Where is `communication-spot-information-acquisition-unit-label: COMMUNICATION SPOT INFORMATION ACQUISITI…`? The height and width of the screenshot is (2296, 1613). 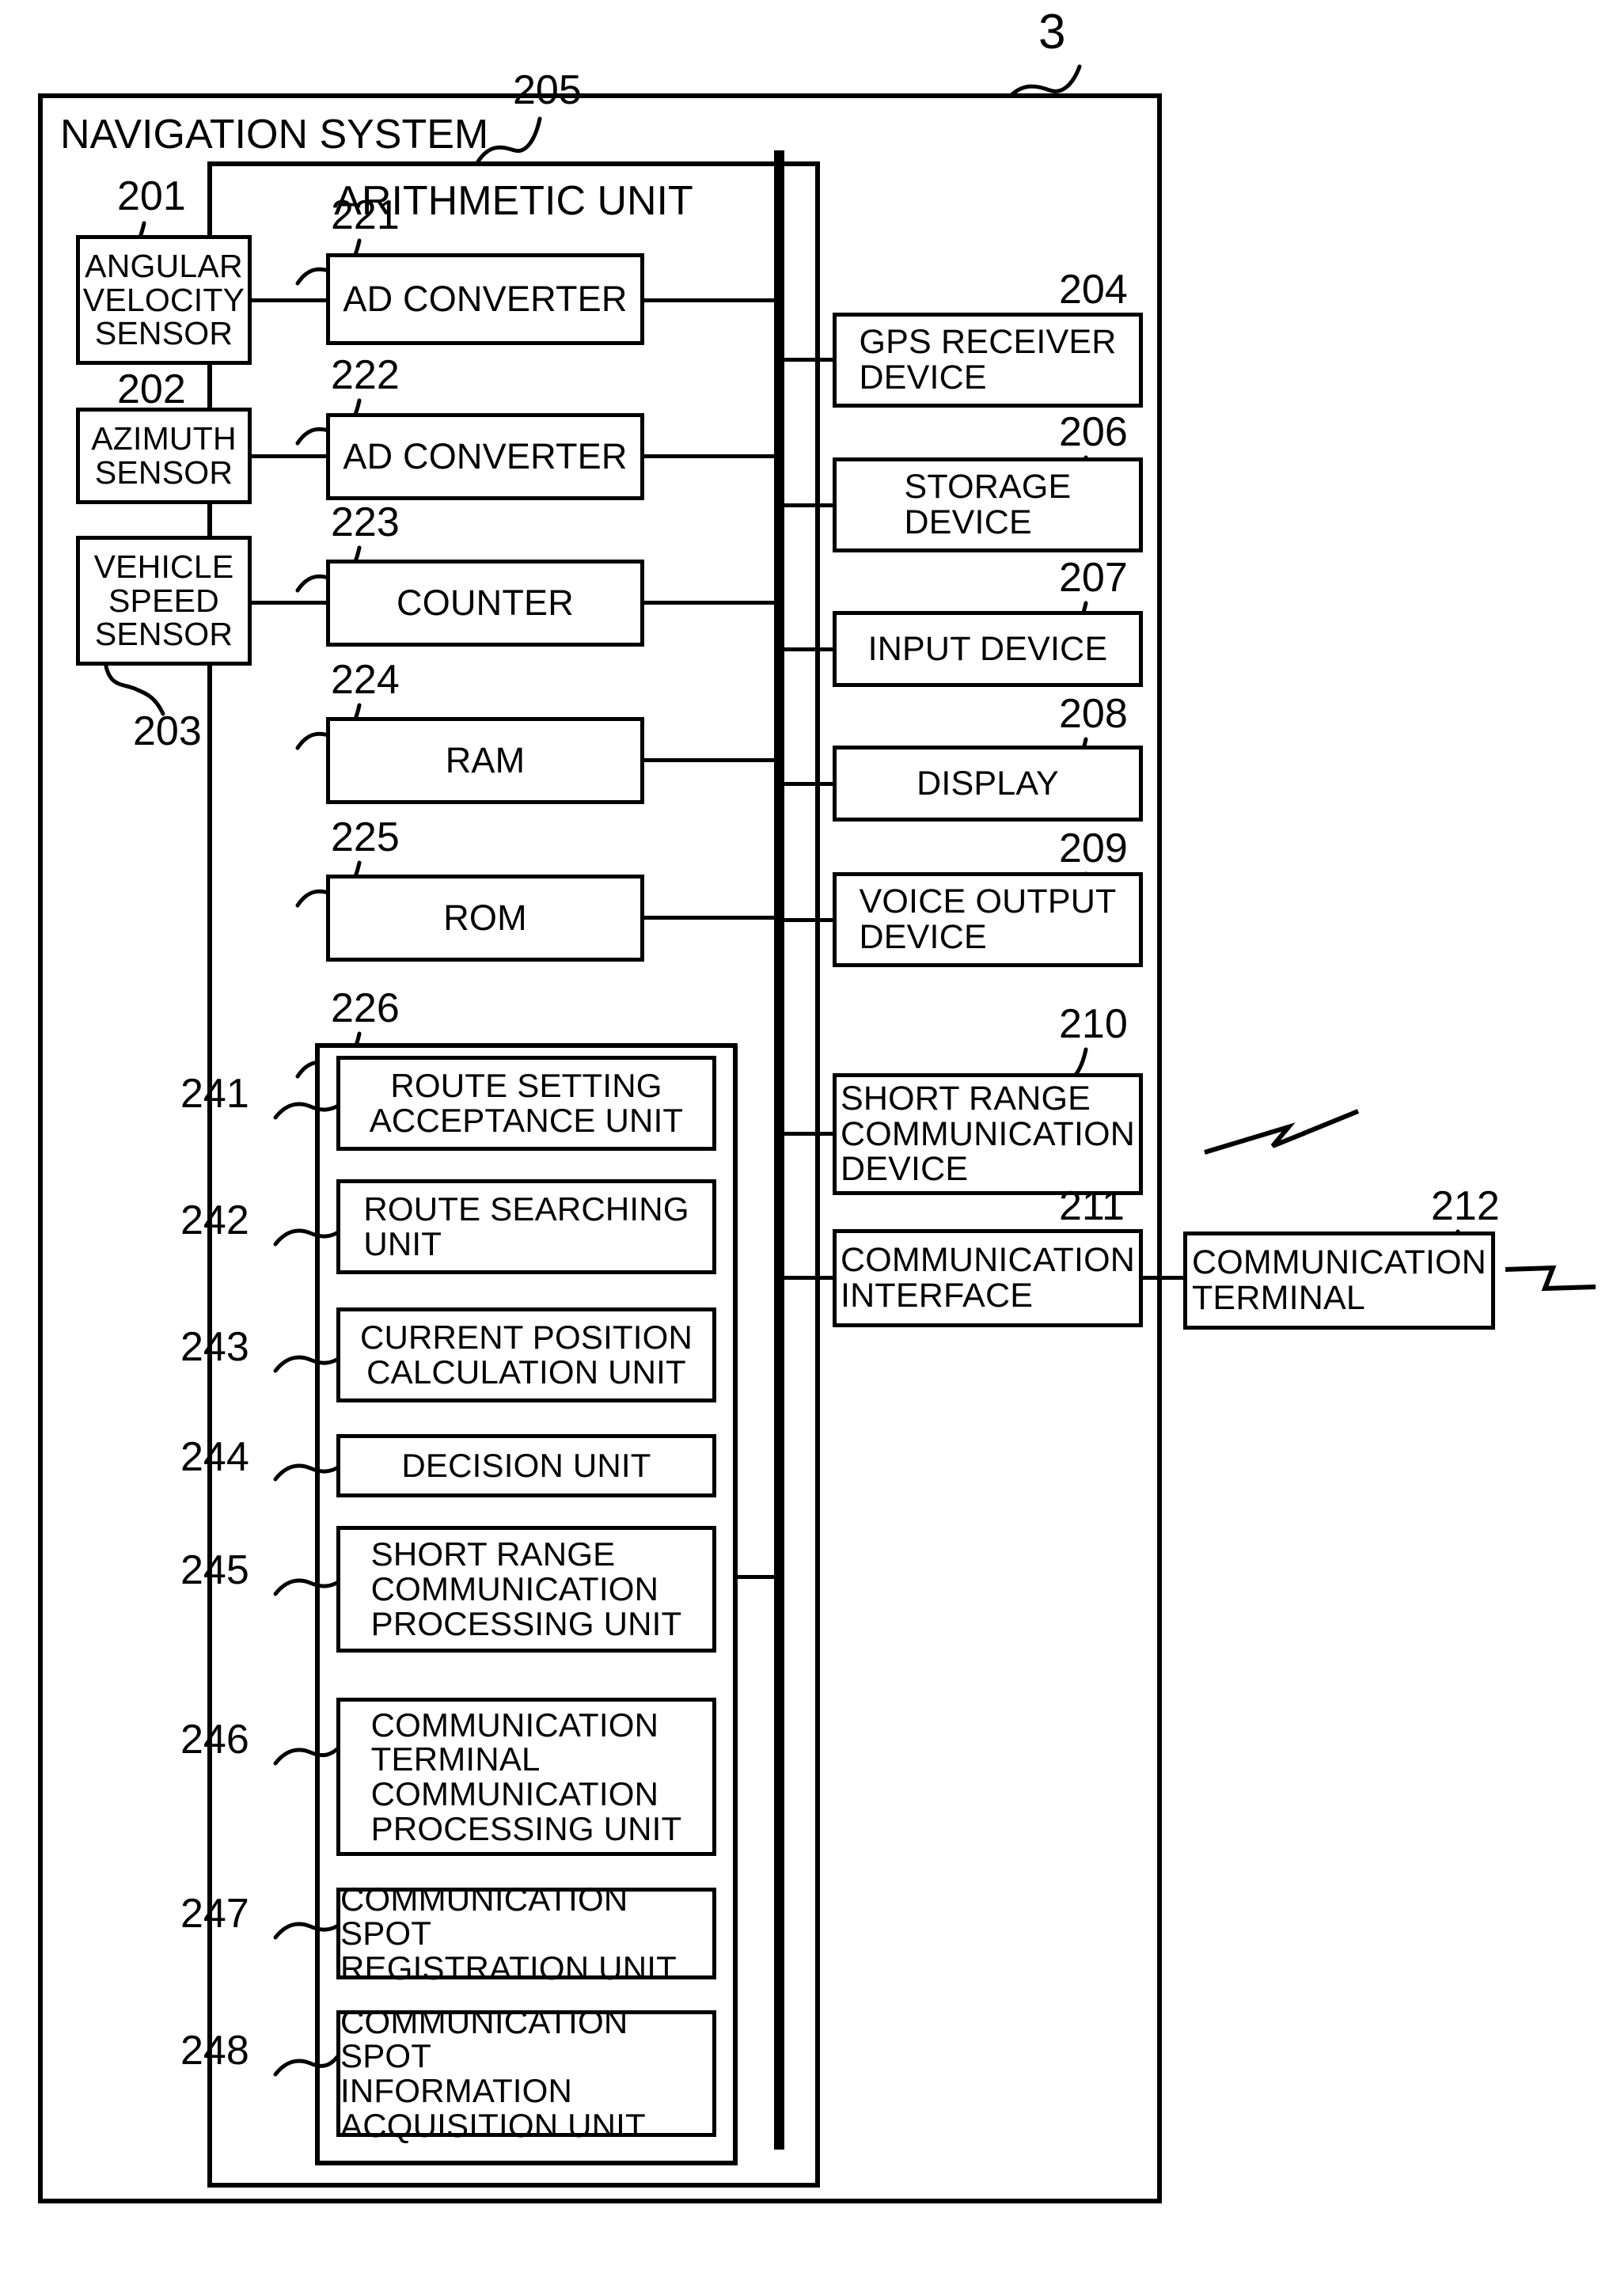 communication-spot-information-acquisition-unit-label: COMMUNICATION SPOT INFORMATION ACQUISITI… is located at coordinates (493, 2073).